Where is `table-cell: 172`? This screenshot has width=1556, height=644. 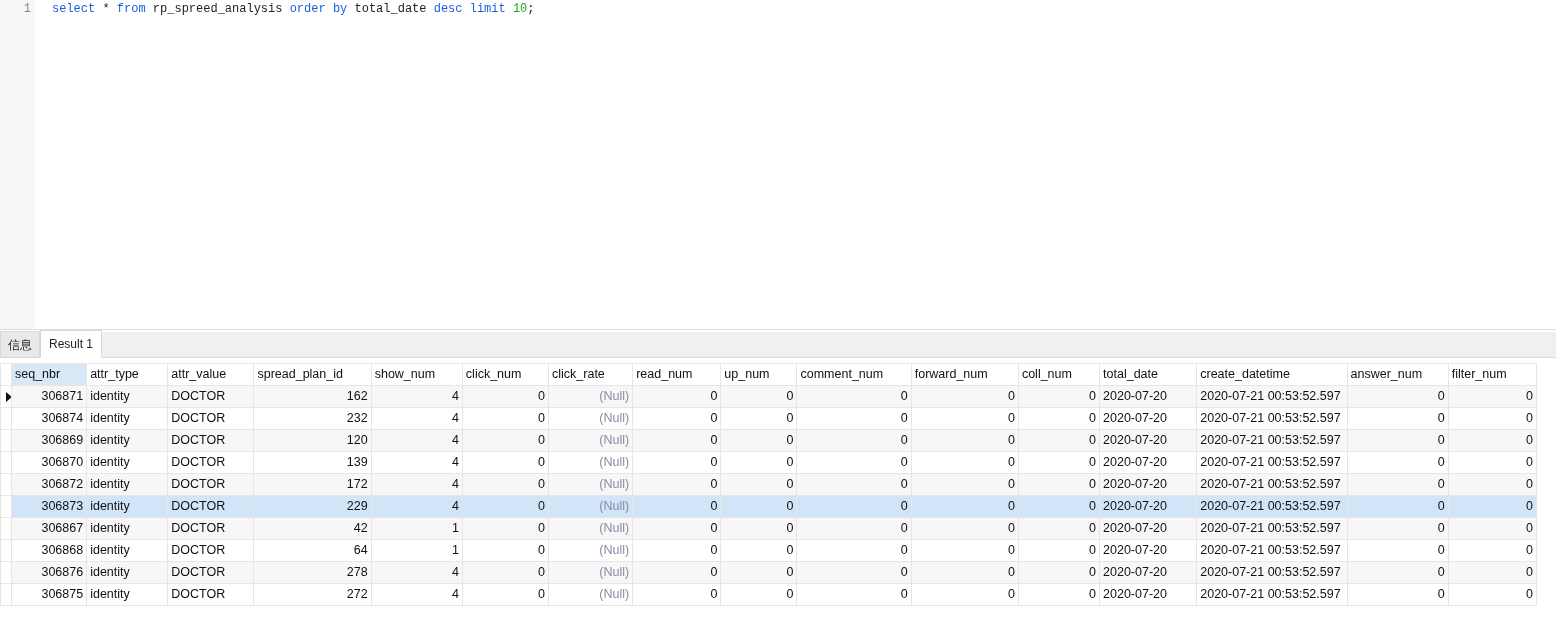 table-cell: 172 is located at coordinates (312, 484).